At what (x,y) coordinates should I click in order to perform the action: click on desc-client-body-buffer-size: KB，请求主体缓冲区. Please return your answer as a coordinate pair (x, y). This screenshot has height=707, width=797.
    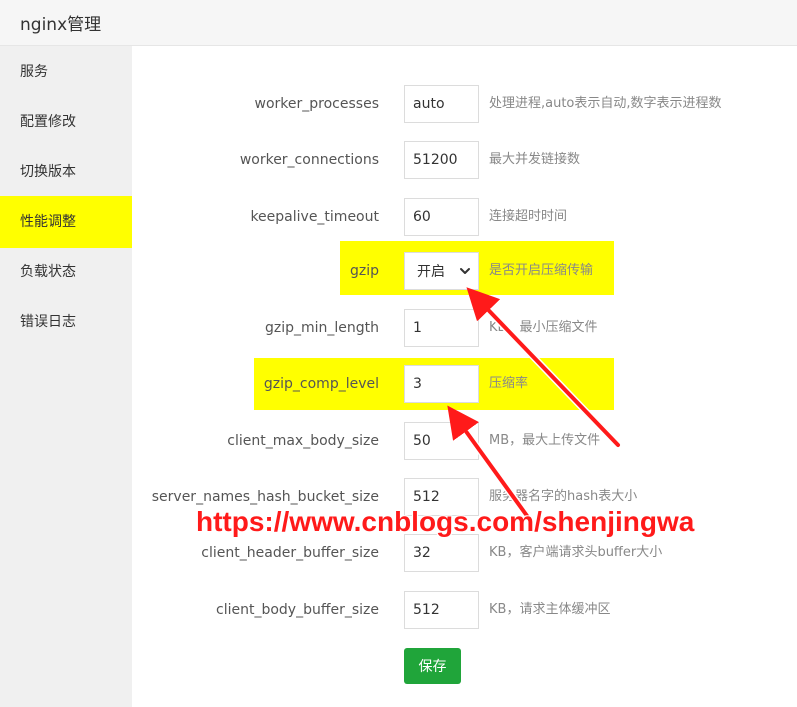
    Looking at the image, I should click on (550, 609).